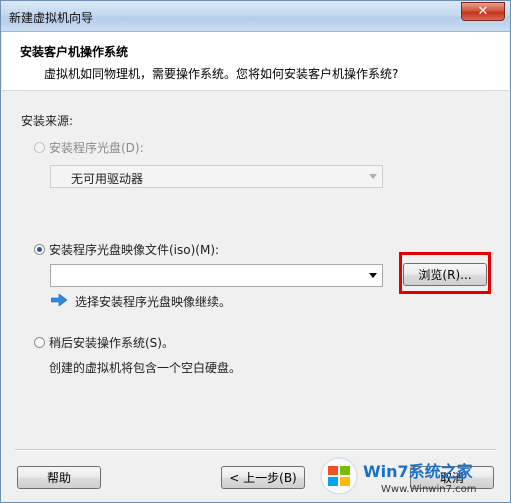 This screenshot has height=503, width=511. Describe the element at coordinates (39, 249) in the screenshot. I see `iso-radio` at that location.